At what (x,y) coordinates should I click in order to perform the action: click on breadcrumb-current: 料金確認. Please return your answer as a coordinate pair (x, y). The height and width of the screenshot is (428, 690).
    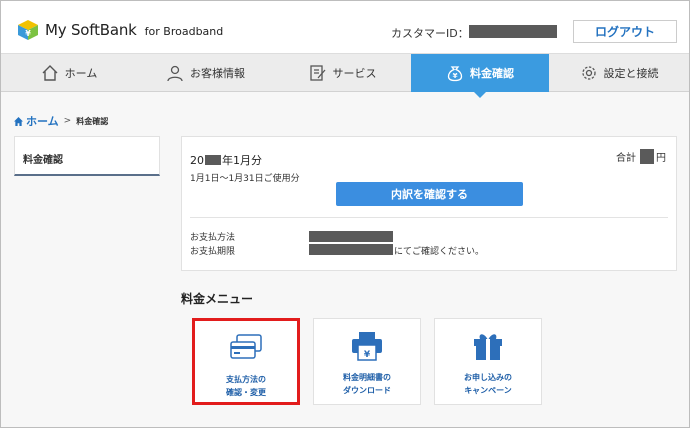
    Looking at the image, I should click on (92, 121).